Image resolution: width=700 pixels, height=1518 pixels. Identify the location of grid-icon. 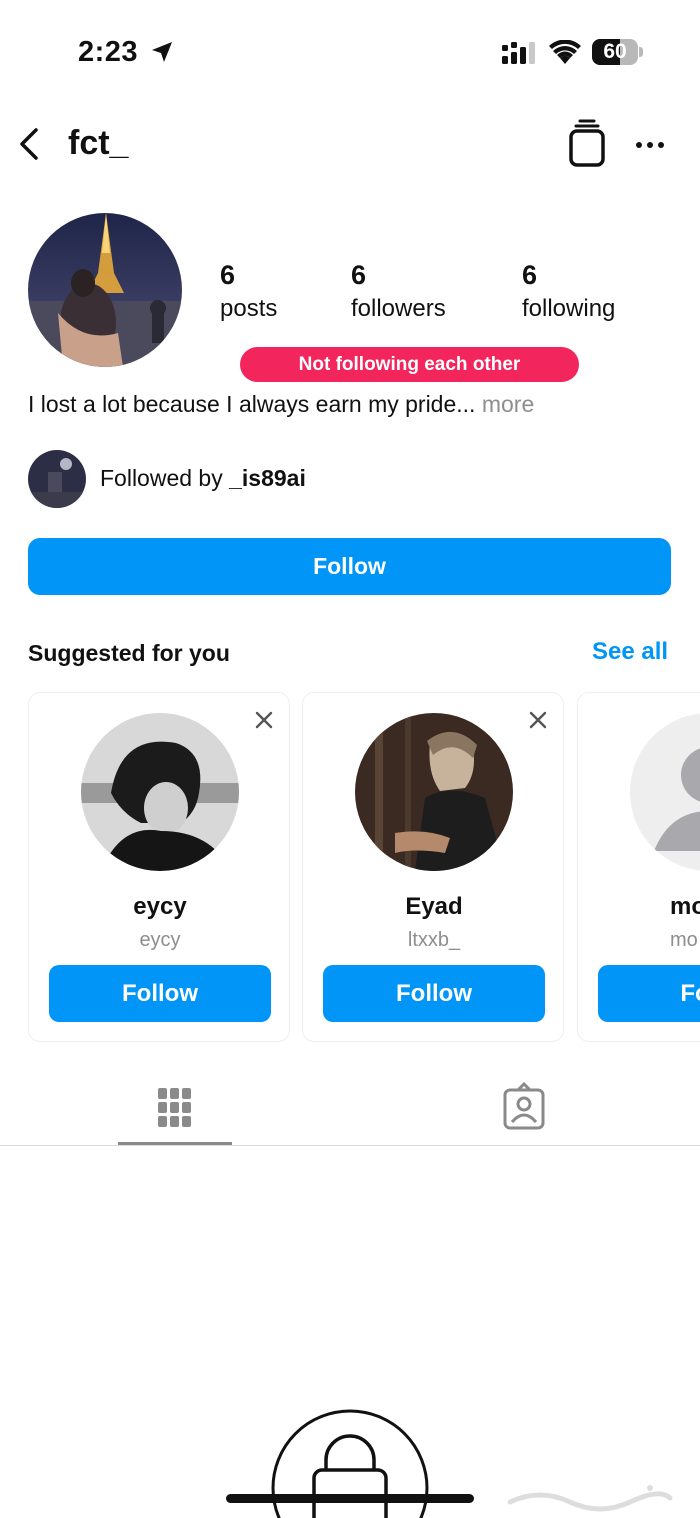
(174, 1107).